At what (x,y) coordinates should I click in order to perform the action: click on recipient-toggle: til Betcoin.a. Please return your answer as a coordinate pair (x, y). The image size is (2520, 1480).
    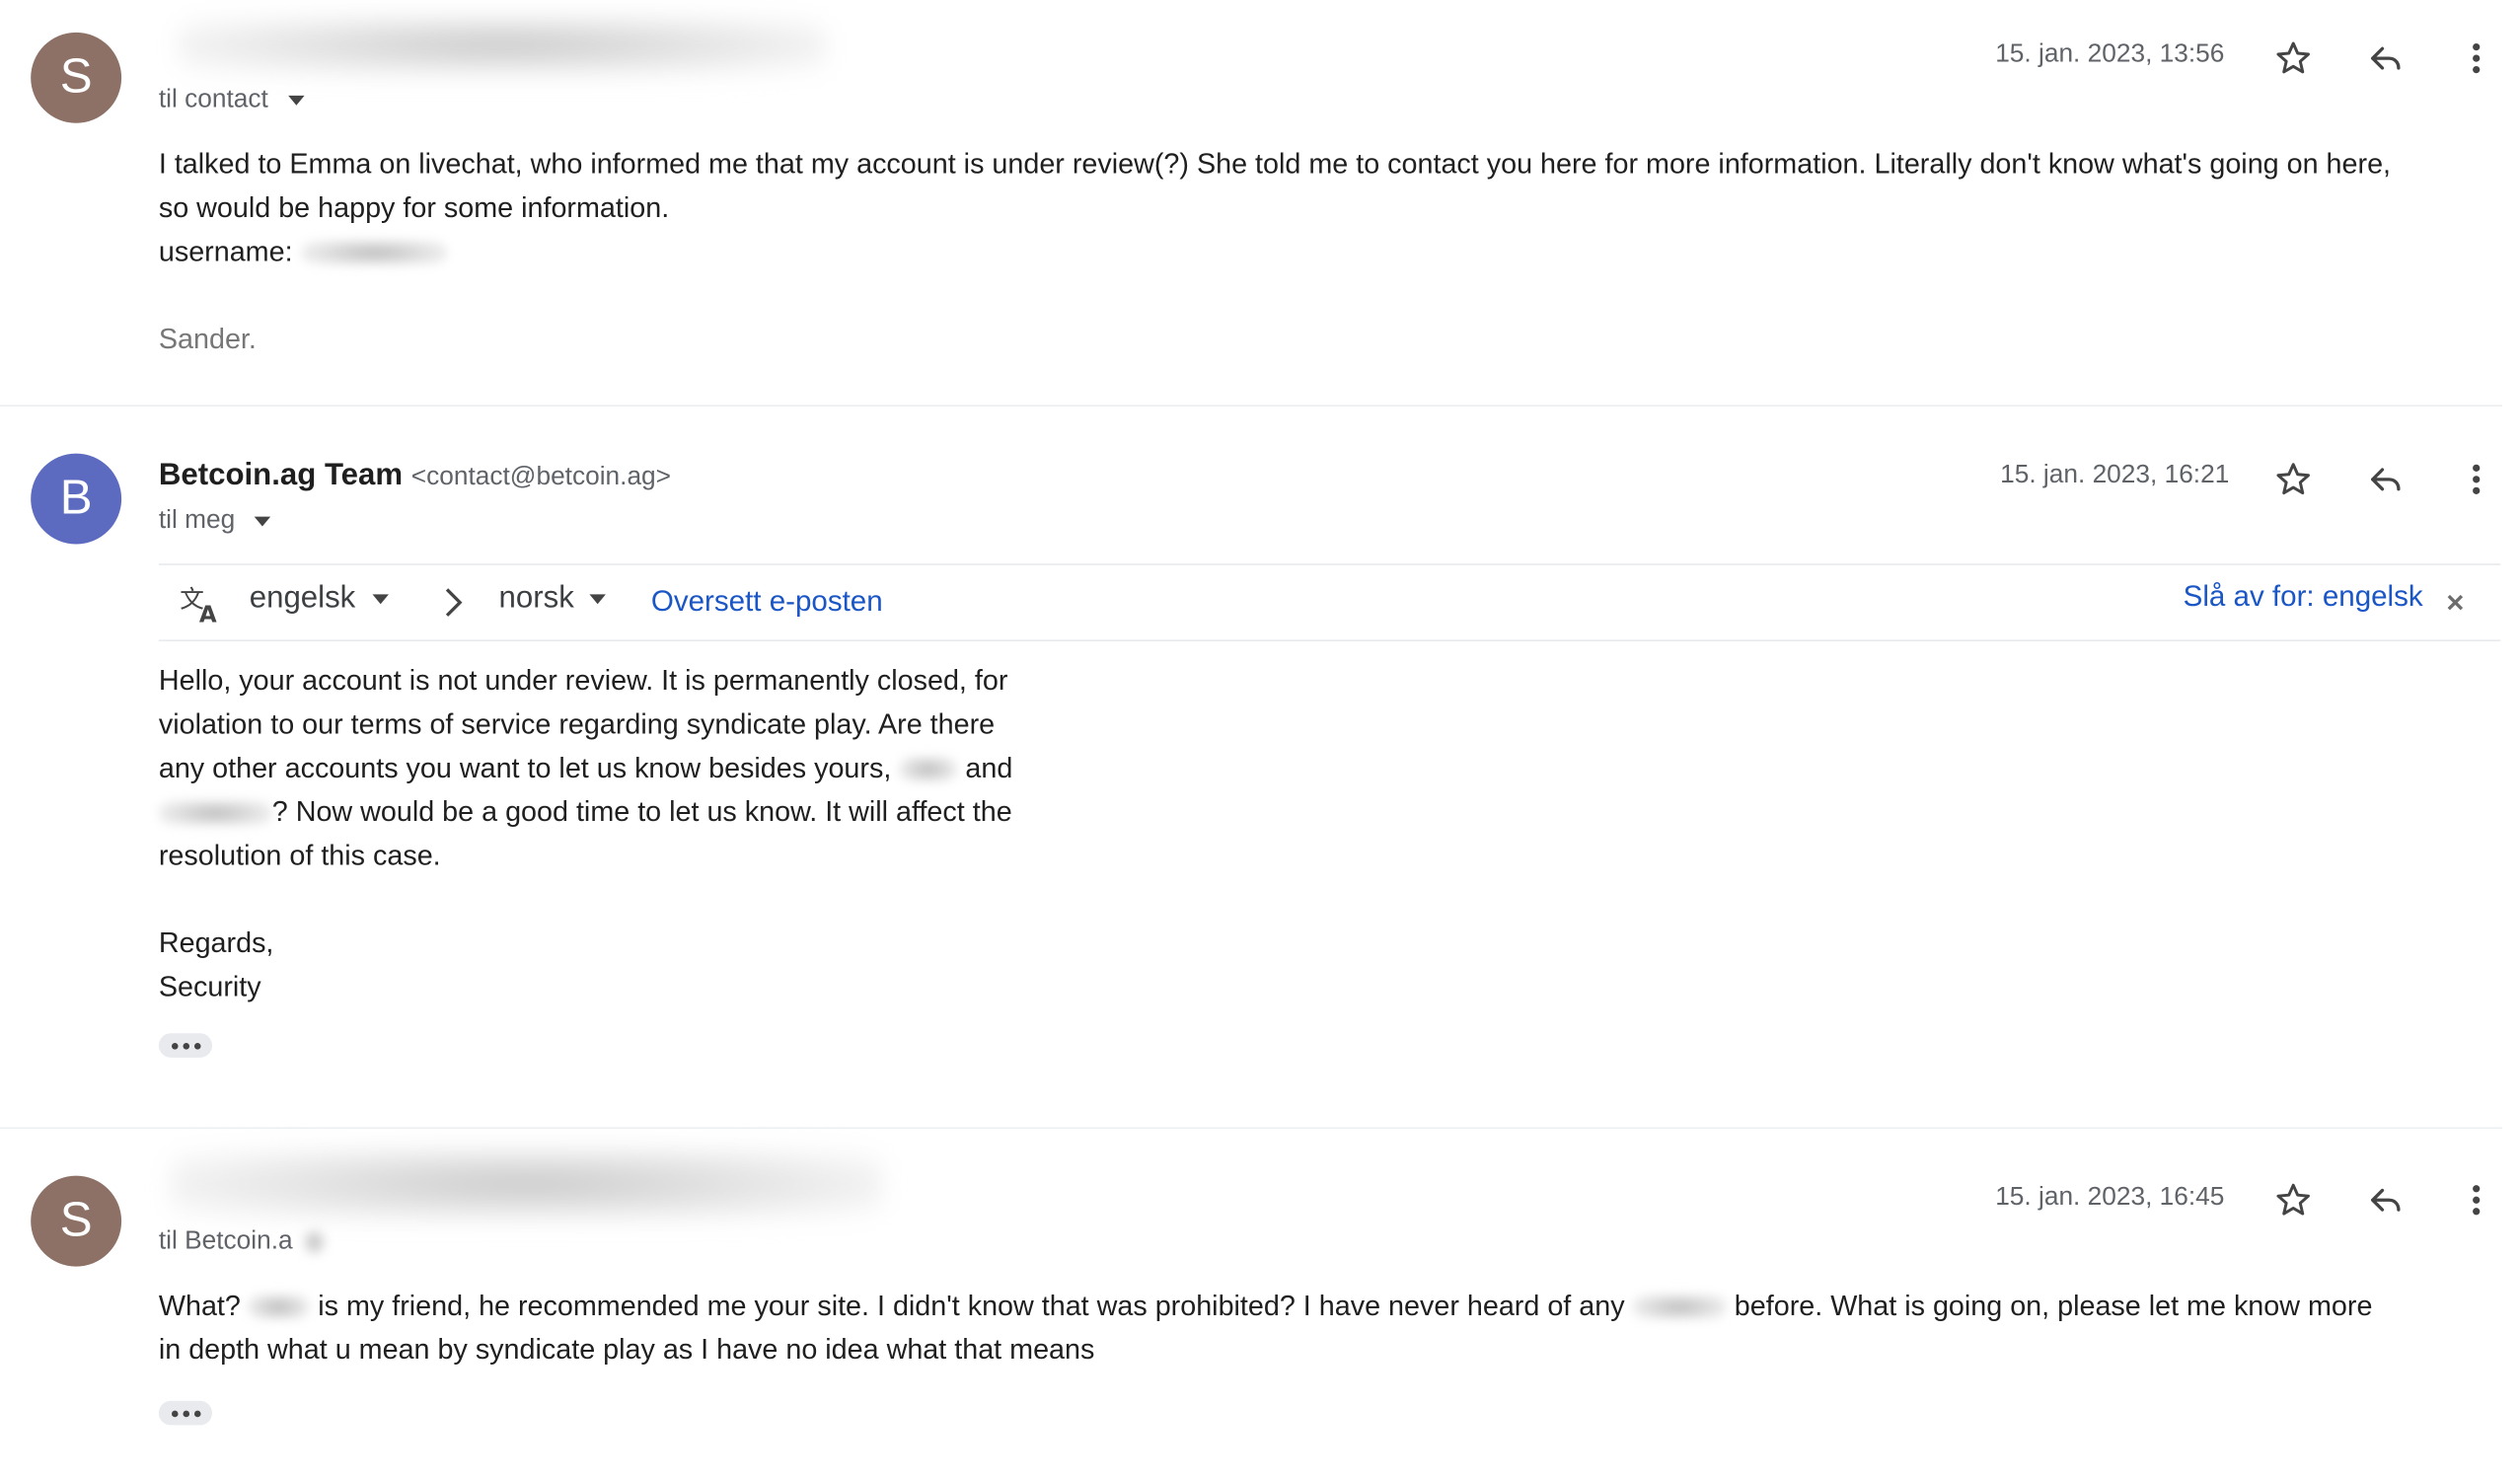
    Looking at the image, I should click on (242, 1242).